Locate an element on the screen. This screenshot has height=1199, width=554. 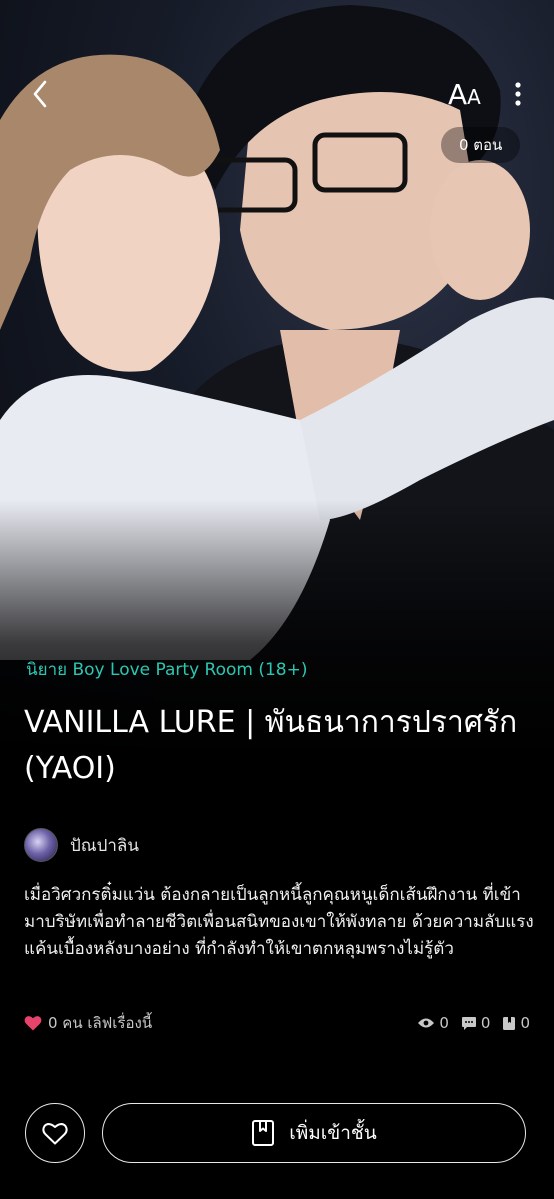
more-options-button is located at coordinates (518, 94).